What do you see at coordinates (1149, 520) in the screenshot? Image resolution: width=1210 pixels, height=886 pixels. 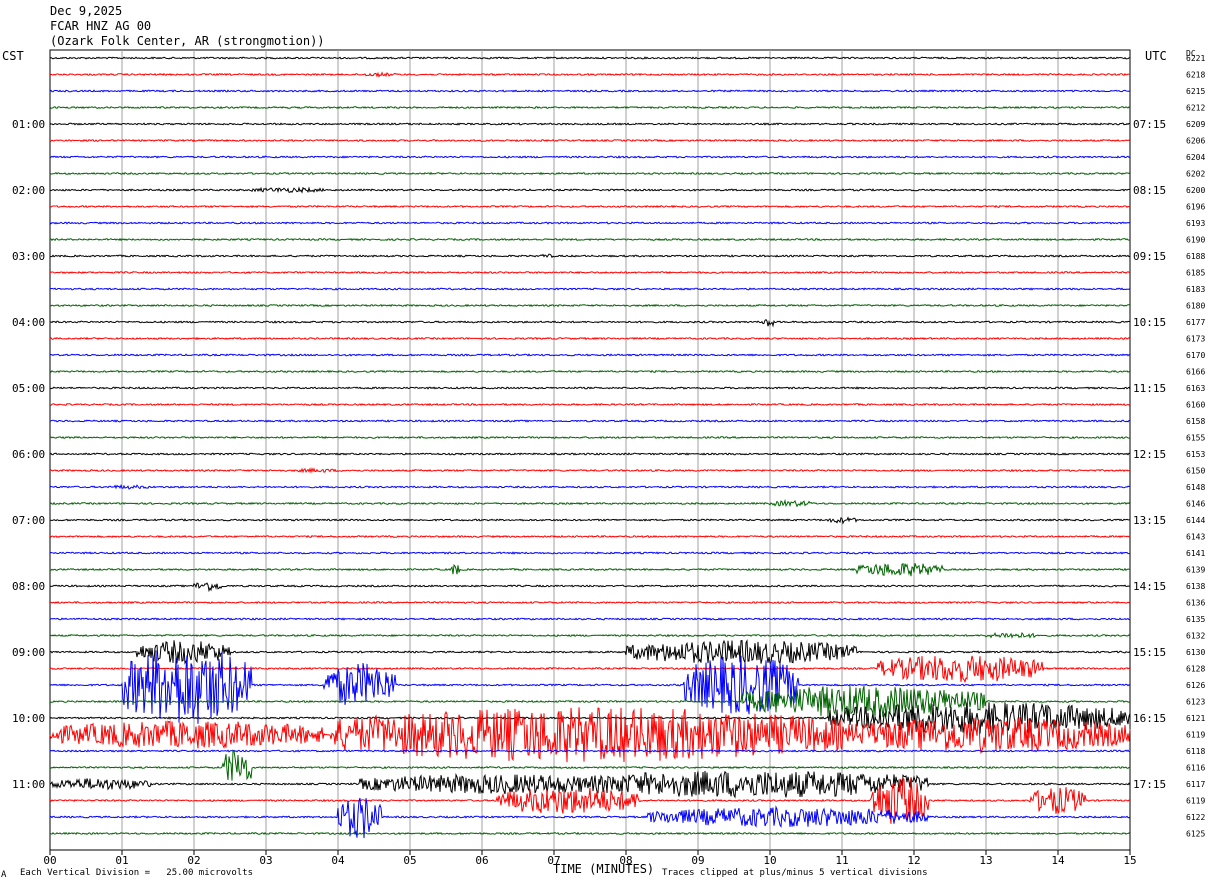 I see `right-time-label: 13:15` at bounding box center [1149, 520].